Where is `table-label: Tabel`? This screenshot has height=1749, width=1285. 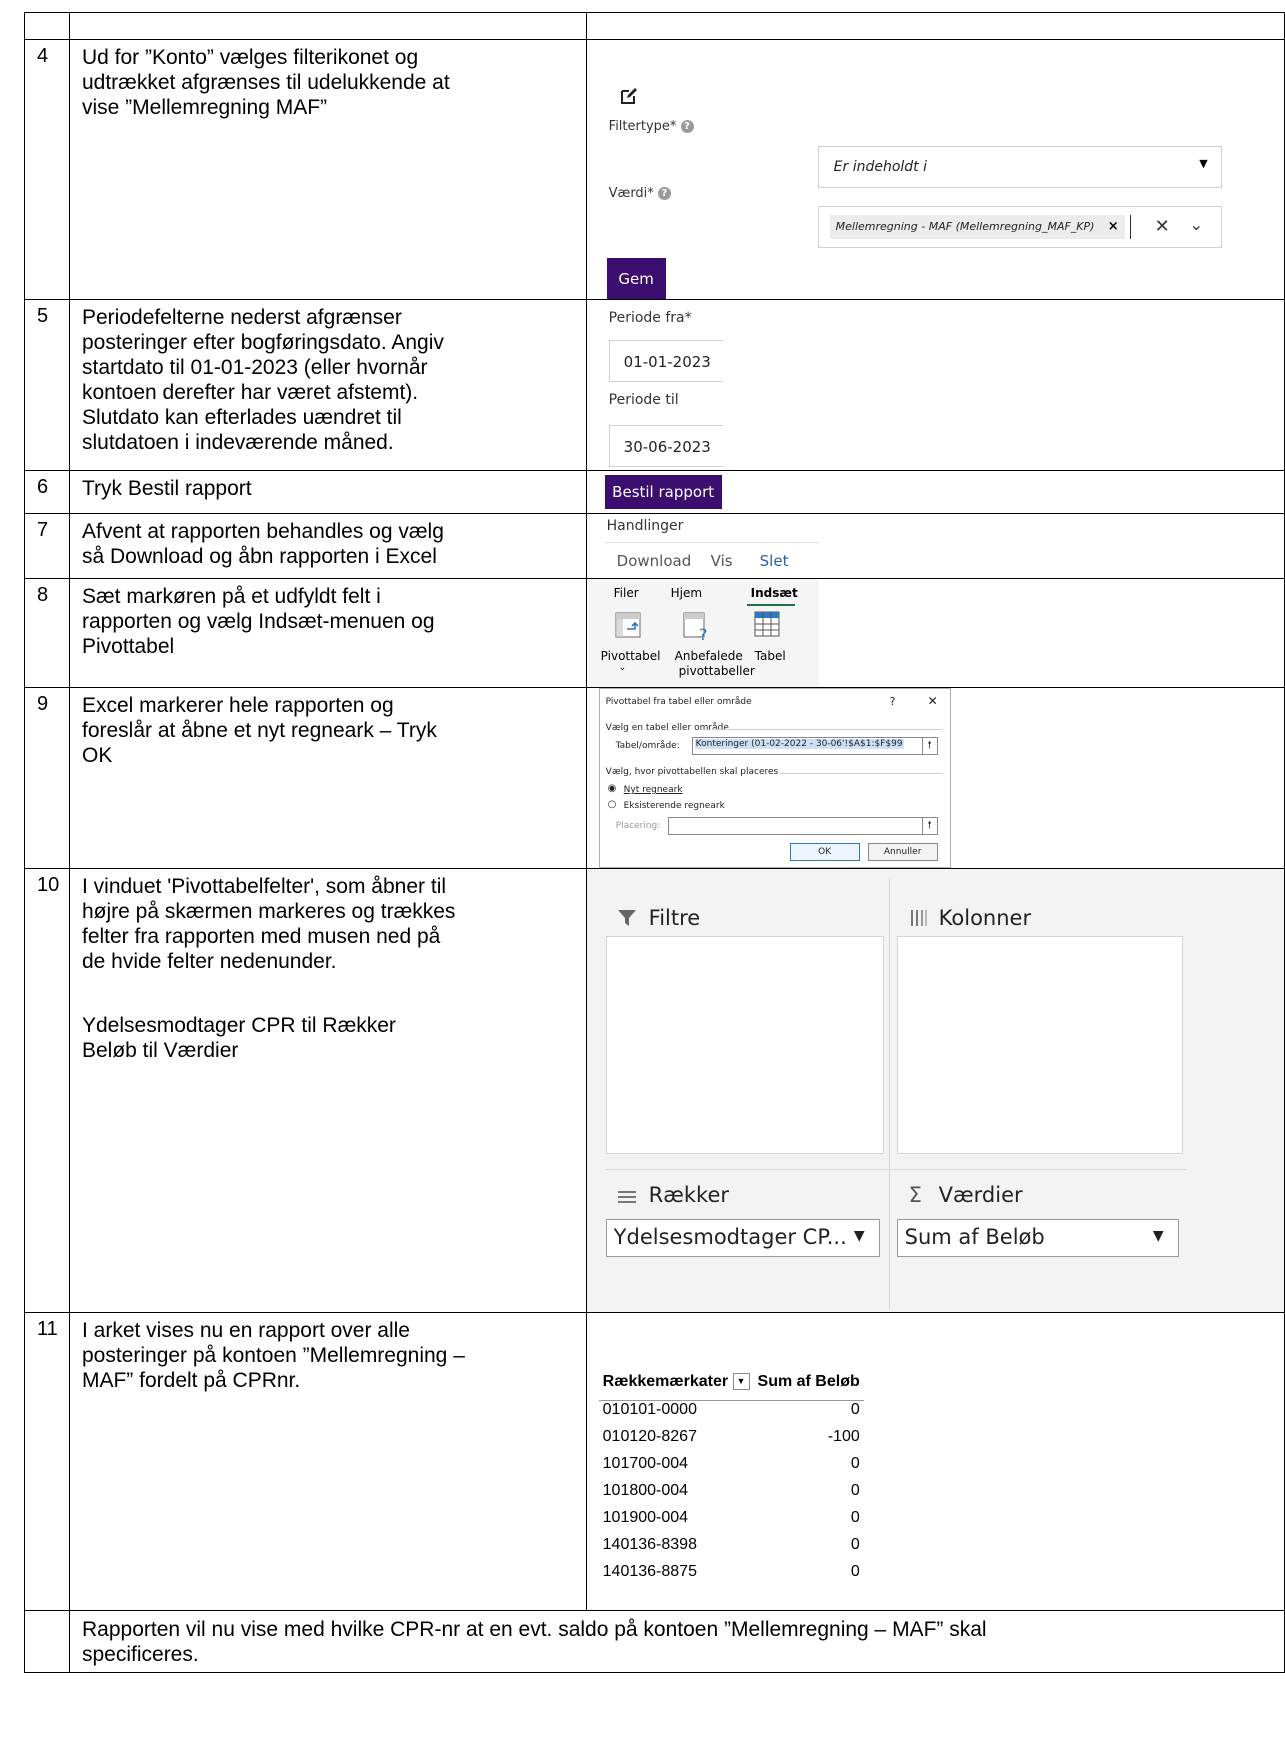 table-label: Tabel is located at coordinates (770, 656).